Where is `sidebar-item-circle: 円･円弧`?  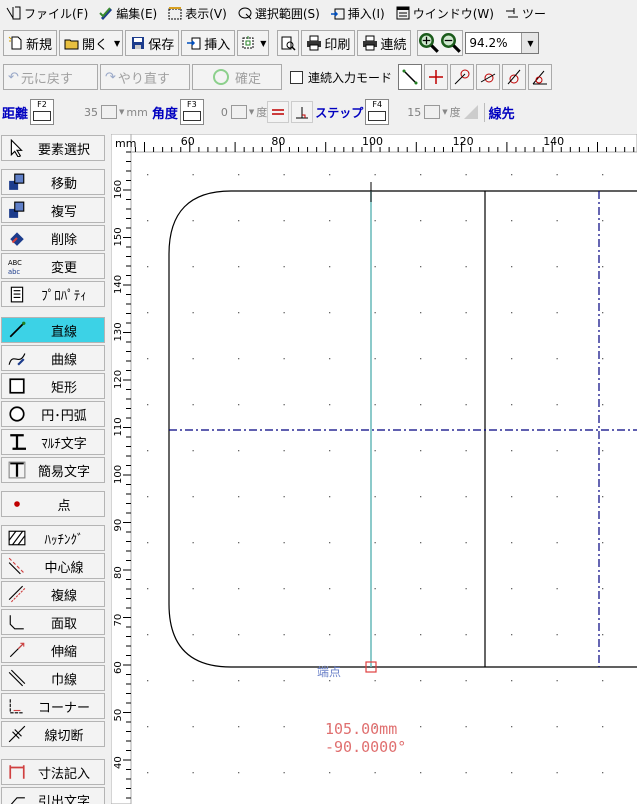 sidebar-item-circle: 円･円弧 is located at coordinates (53, 414).